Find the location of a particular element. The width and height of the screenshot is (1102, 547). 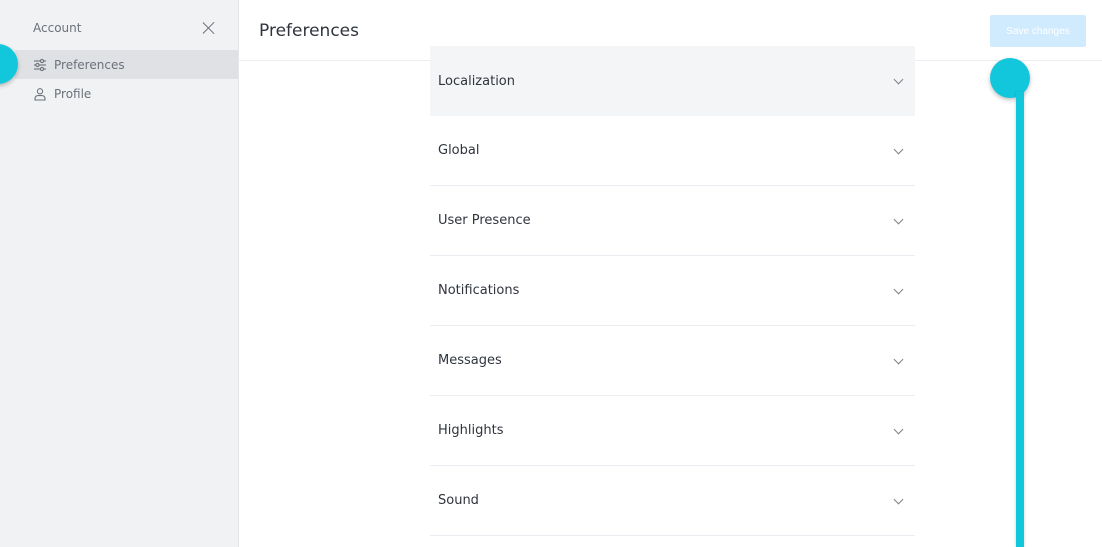

section-global: Global is located at coordinates (672, 151).